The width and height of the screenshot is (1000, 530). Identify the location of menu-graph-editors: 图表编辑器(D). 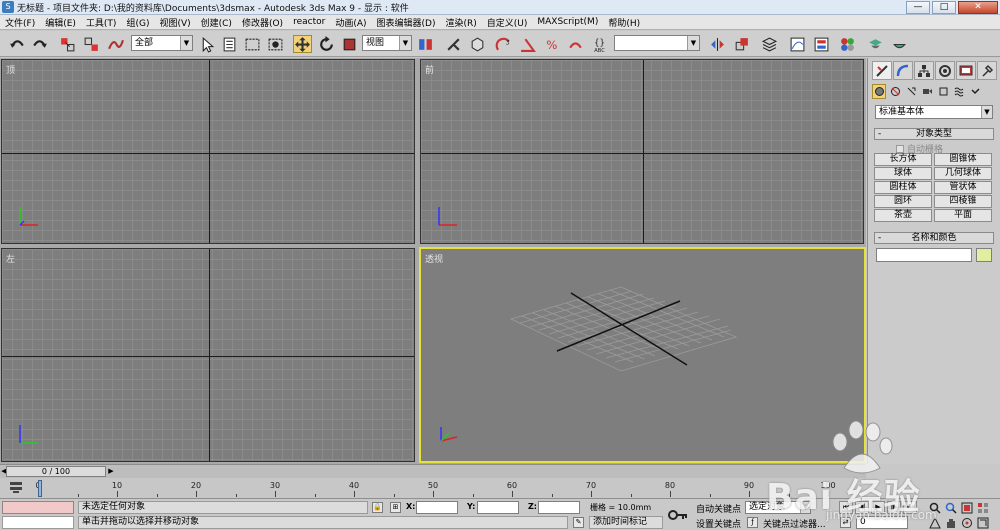
(406, 22).